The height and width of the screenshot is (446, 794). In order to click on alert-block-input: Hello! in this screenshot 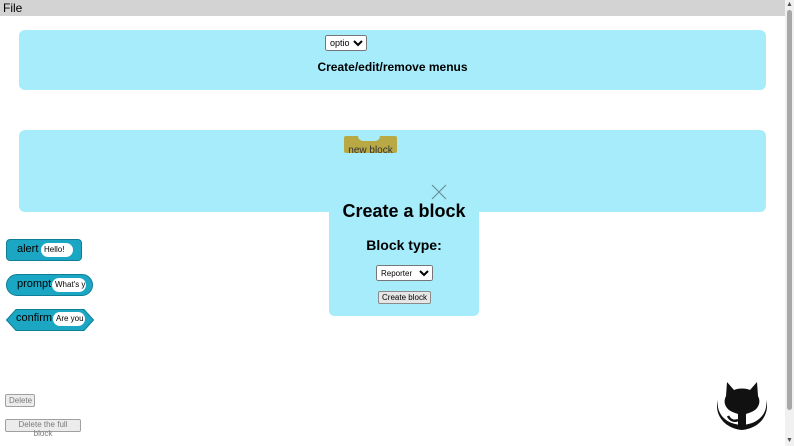, I will do `click(57, 250)`.